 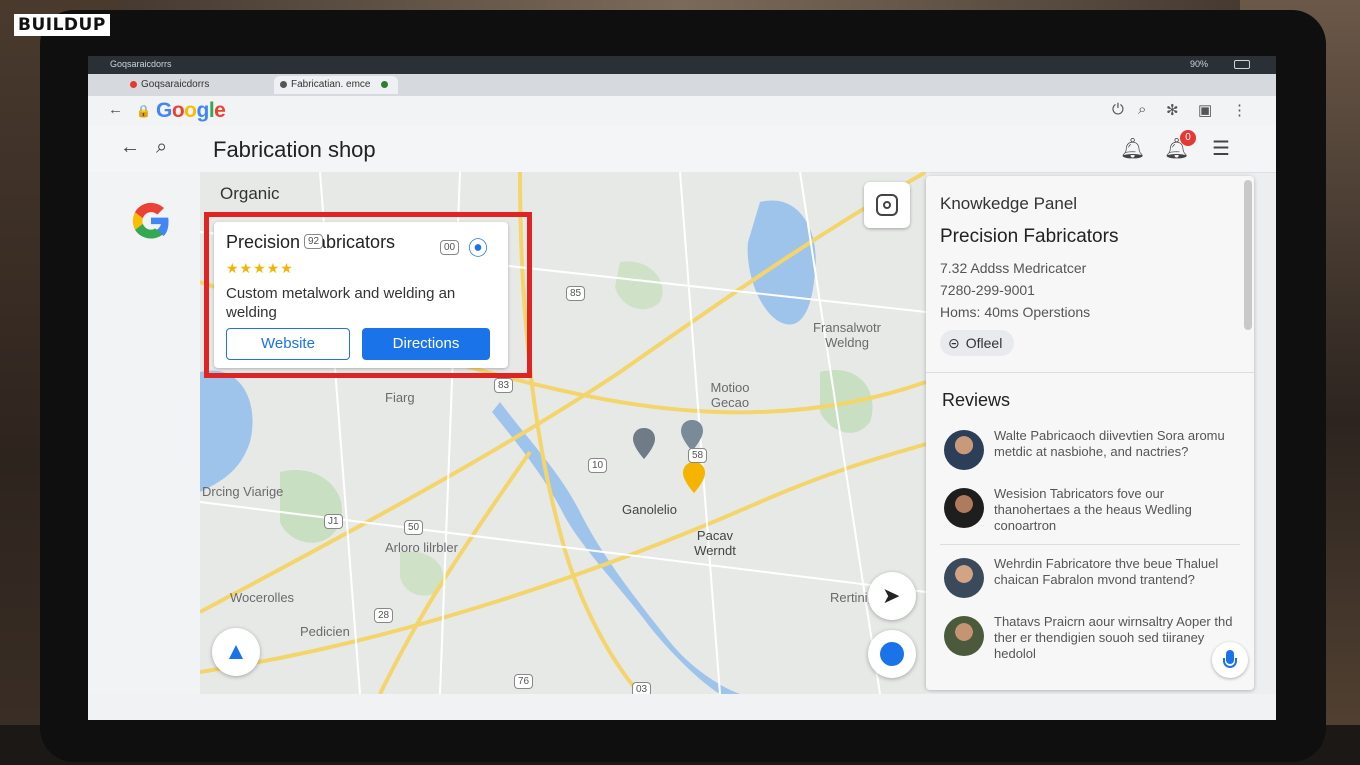 What do you see at coordinates (984, 343) in the screenshot?
I see `status-chip-label: Ofleel` at bounding box center [984, 343].